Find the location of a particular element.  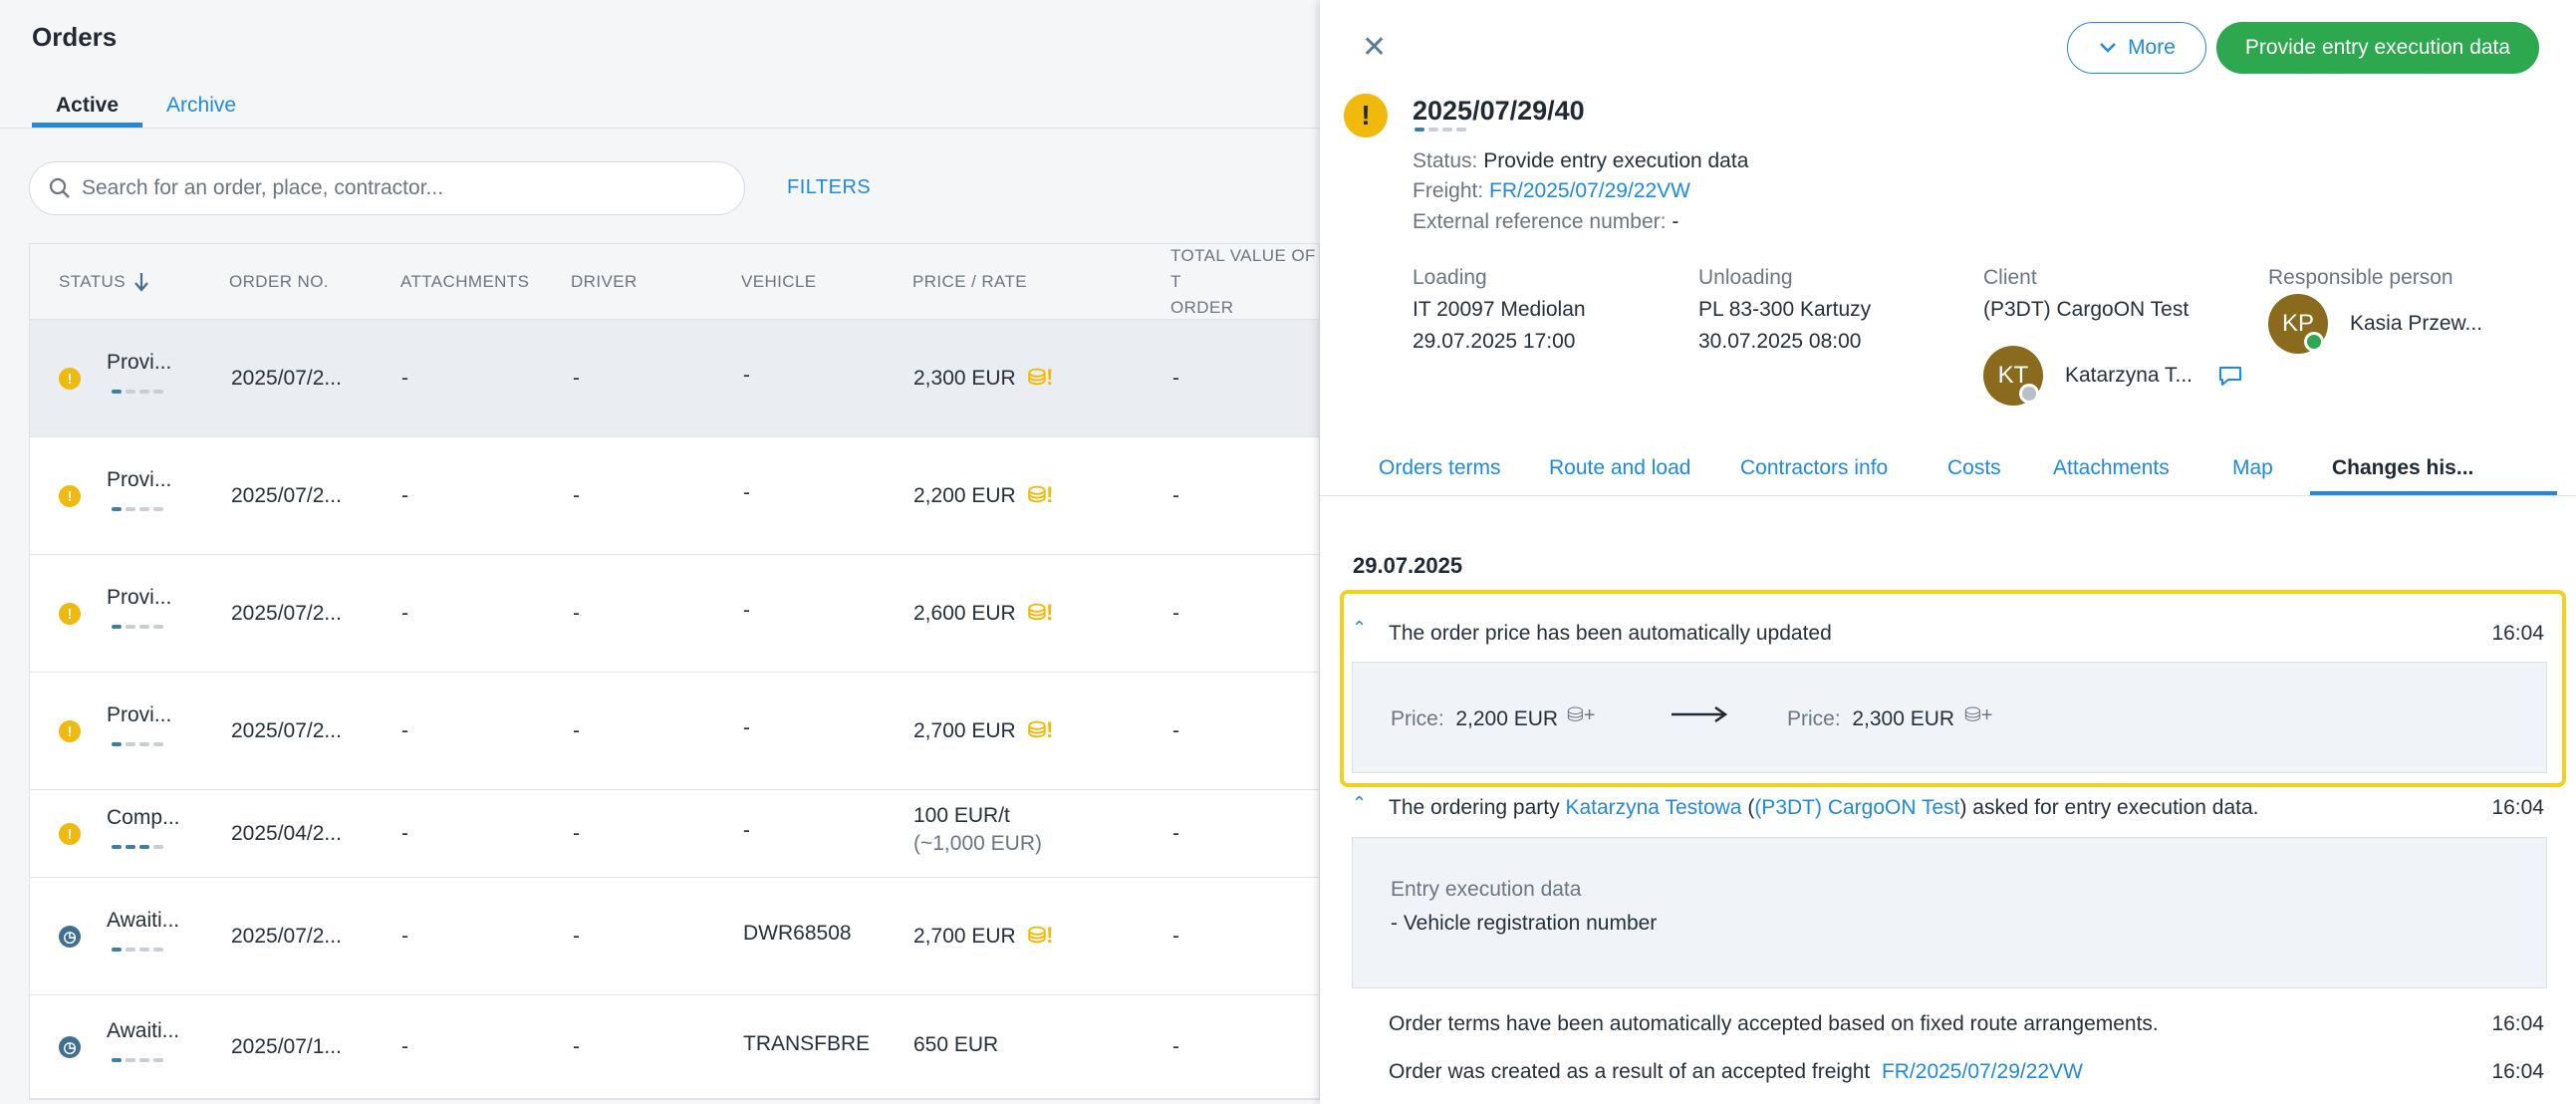

vehicle-cell: DWR68508 is located at coordinates (797, 933).